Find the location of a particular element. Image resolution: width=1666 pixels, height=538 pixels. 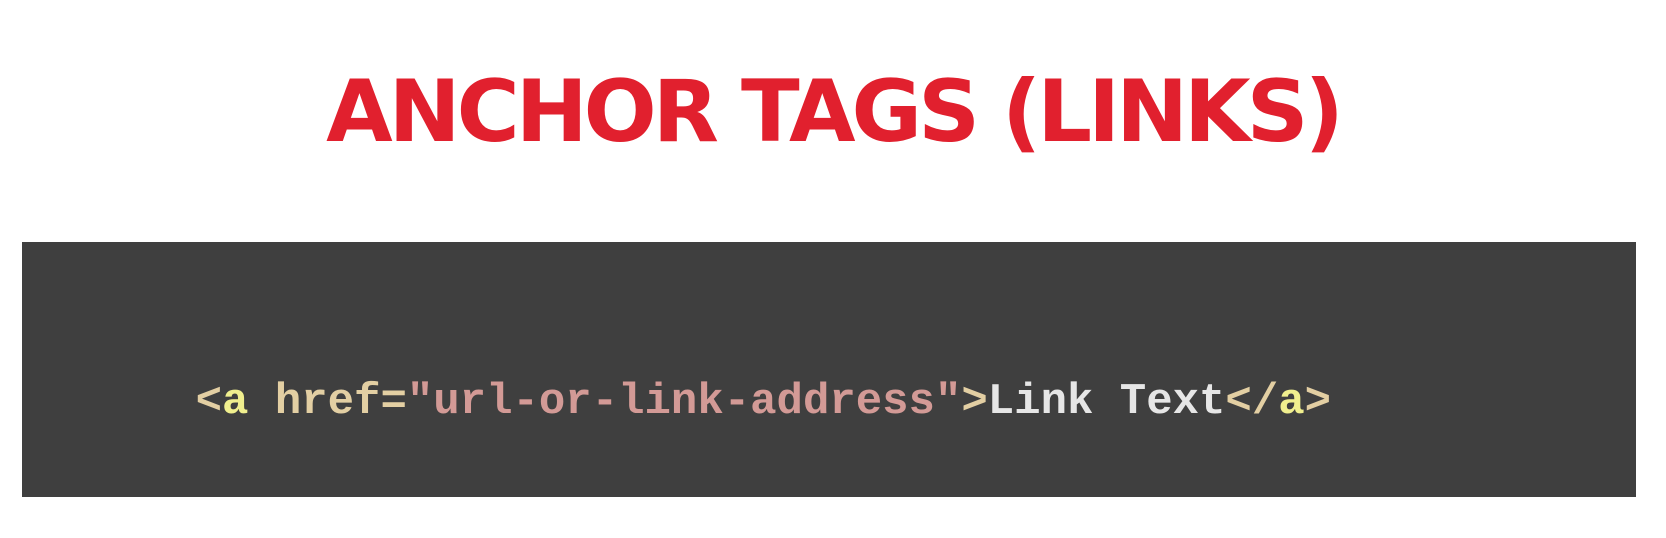

link-text: Link Text is located at coordinates (1106, 402).